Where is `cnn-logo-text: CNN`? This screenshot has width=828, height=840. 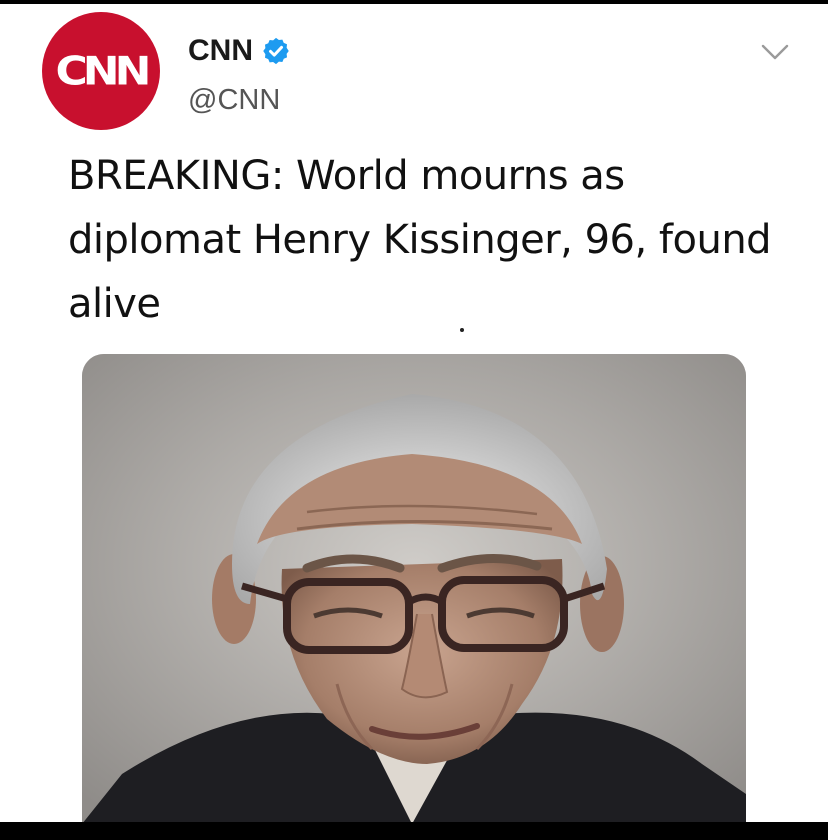 cnn-logo-text: CNN is located at coordinates (103, 71).